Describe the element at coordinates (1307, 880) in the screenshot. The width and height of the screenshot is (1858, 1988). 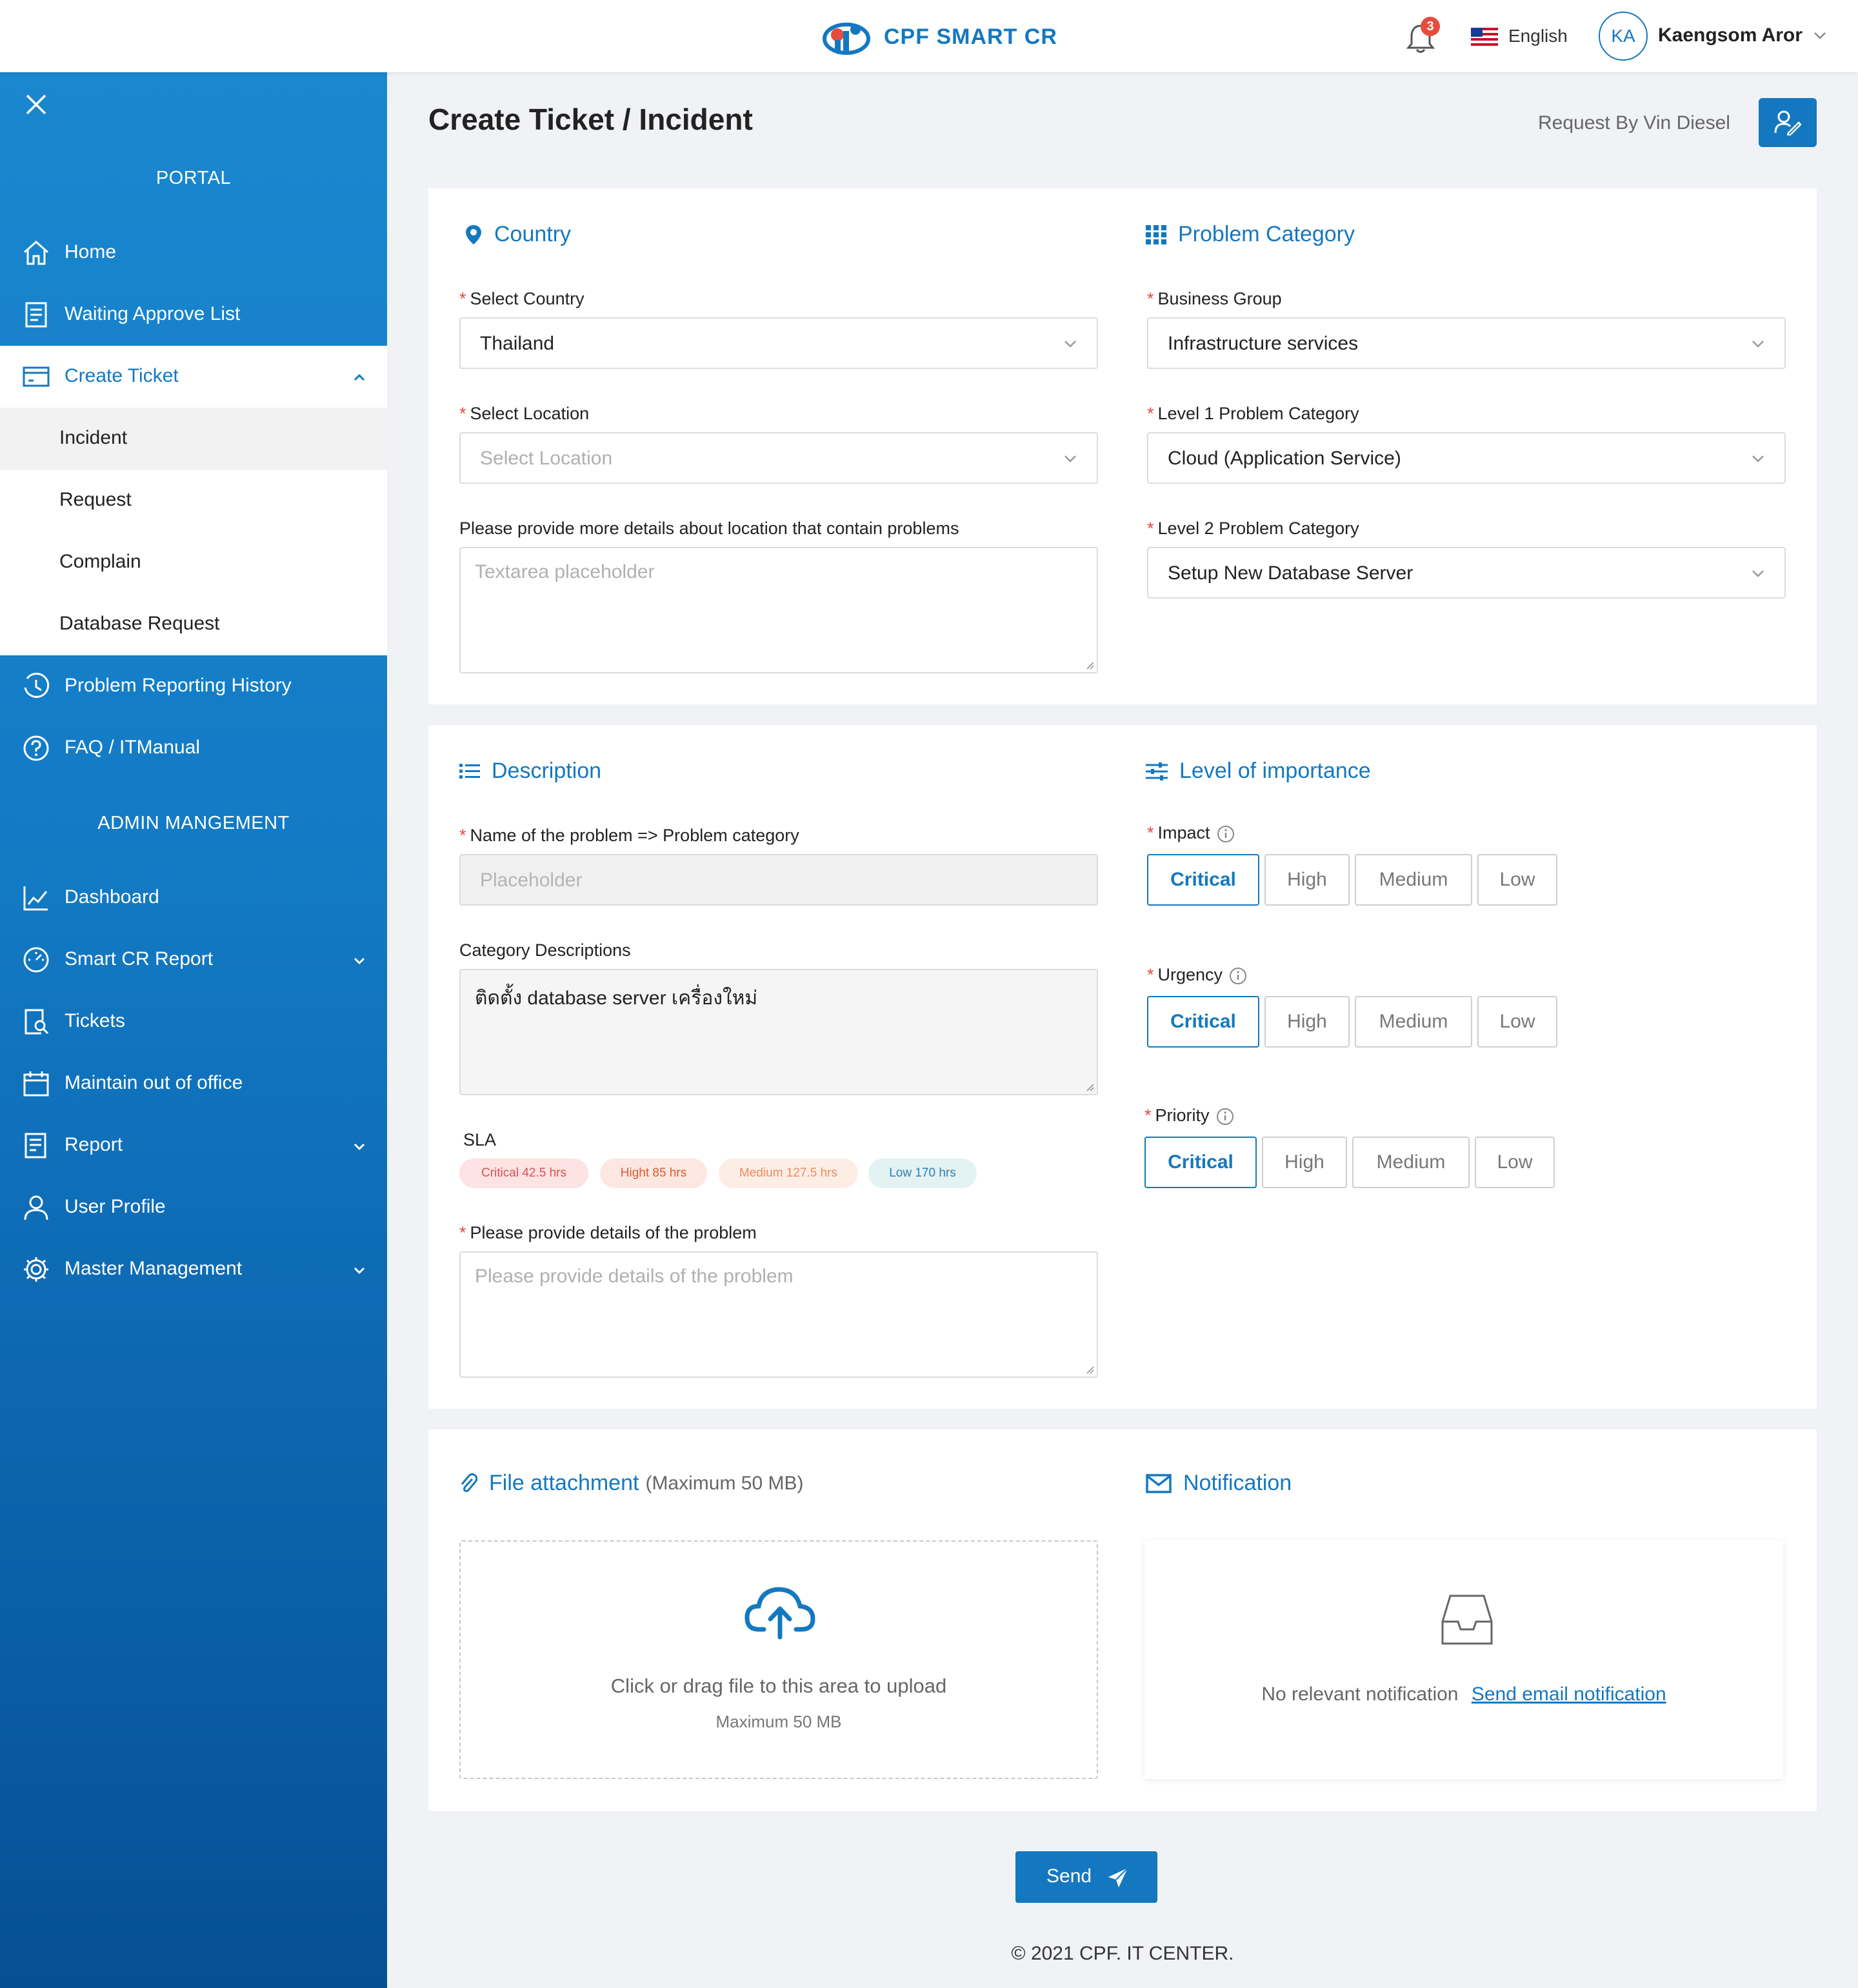
I see `impact-high-option: High` at that location.